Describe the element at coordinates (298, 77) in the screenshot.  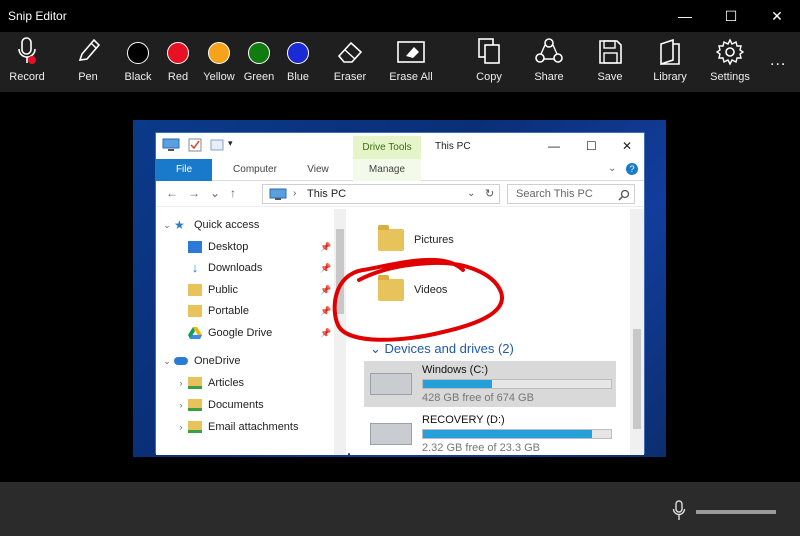
I see `blue-label: Blue` at that location.